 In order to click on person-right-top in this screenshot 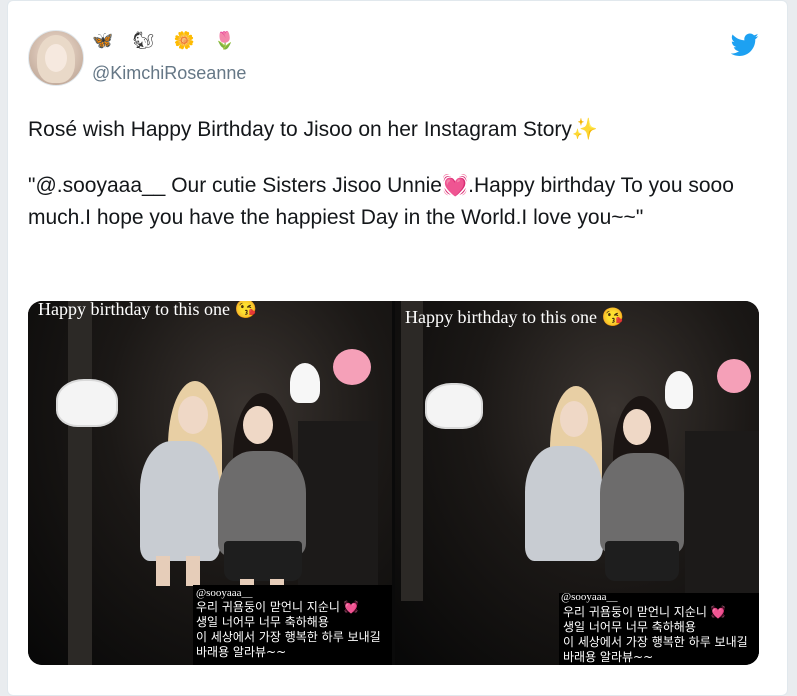, I will do `click(642, 503)`.